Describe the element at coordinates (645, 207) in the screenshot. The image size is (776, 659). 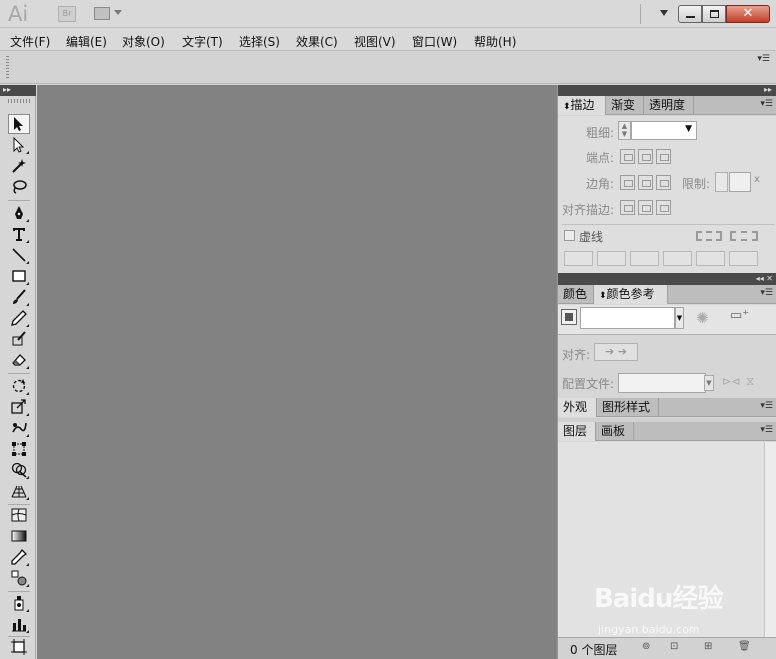
I see `align-inside-button` at that location.